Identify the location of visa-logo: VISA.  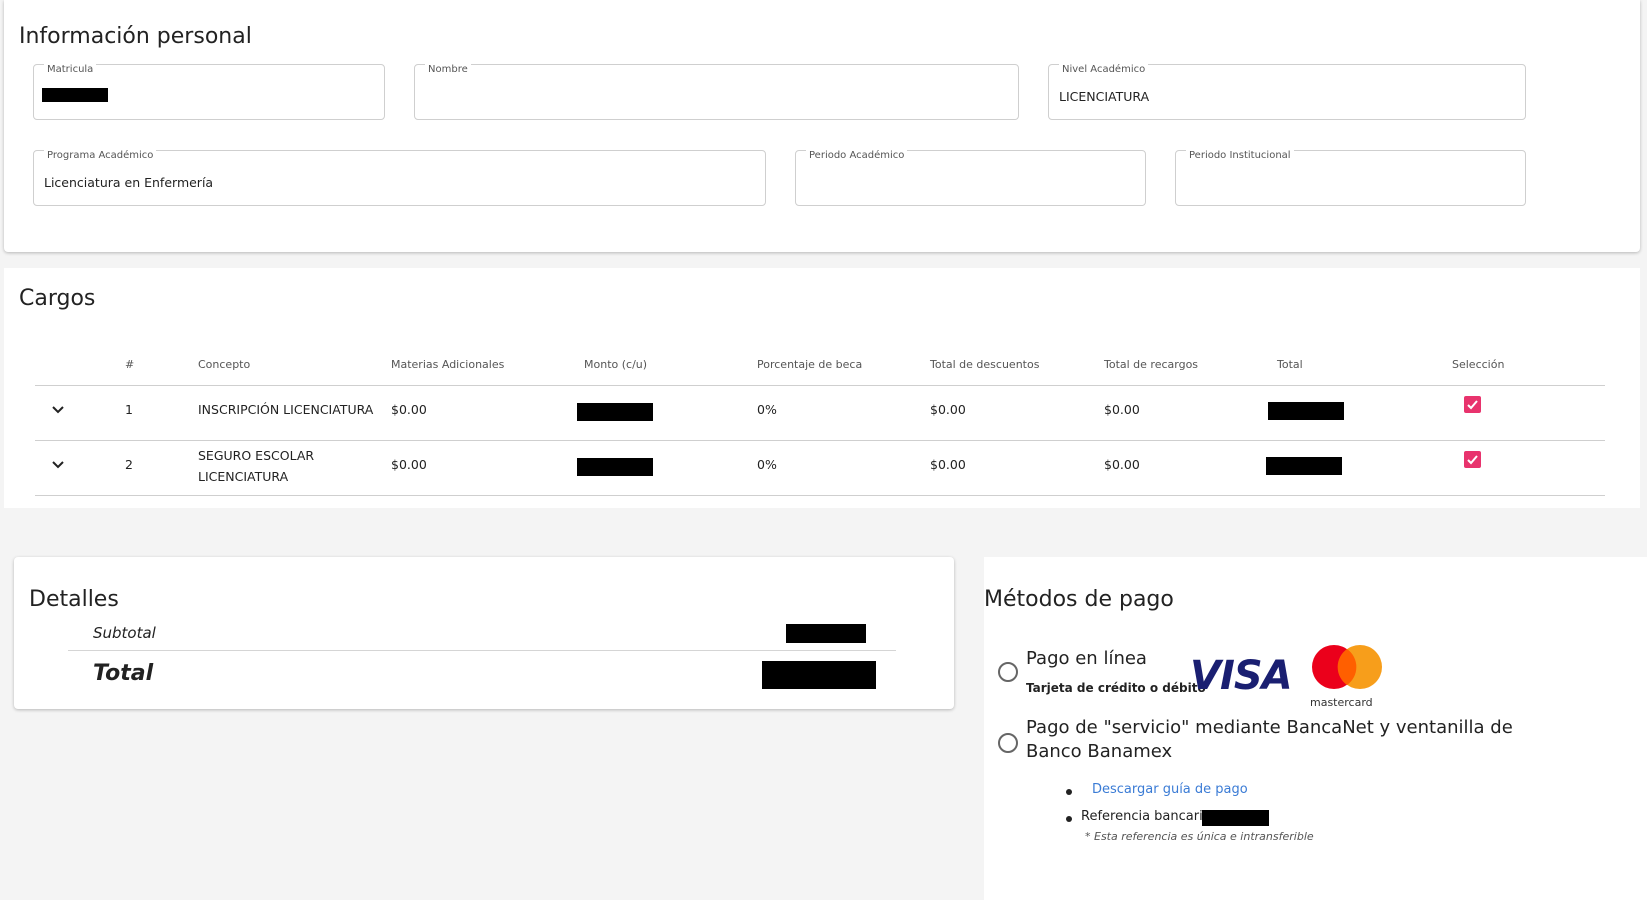
(1241, 676).